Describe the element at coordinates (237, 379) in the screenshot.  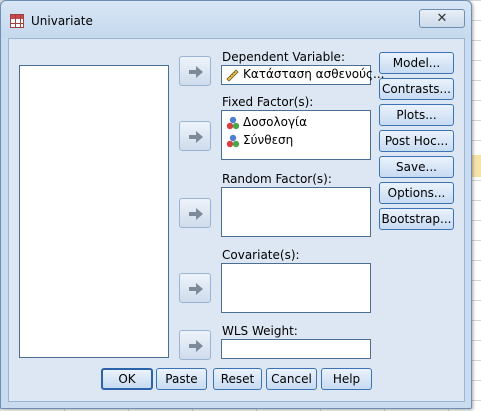
I see `reset-button: Reset` at that location.